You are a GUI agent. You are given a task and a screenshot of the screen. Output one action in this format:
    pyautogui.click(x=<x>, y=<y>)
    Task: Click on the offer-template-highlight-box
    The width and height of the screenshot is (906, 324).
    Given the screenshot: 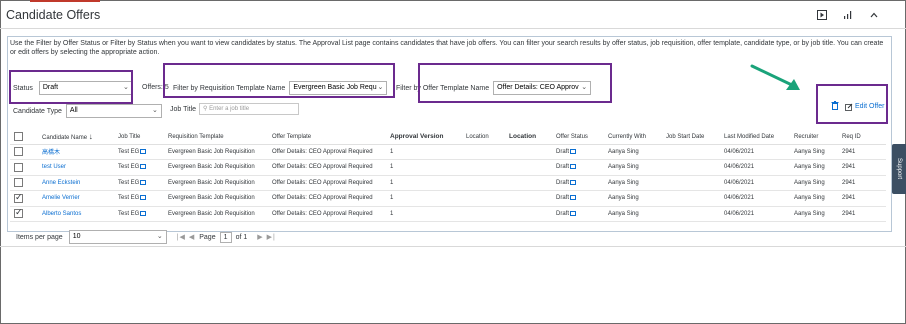 What is the action you would take?
    pyautogui.click(x=515, y=83)
    